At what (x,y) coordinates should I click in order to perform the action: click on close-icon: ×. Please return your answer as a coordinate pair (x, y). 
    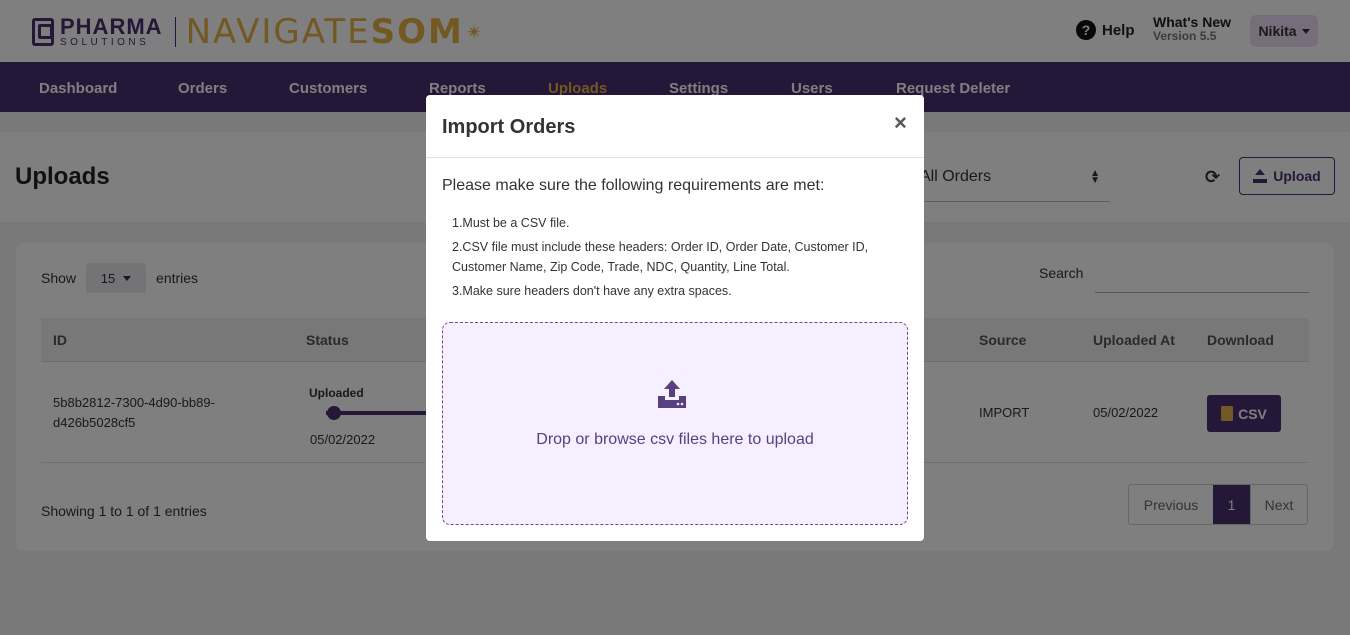
    Looking at the image, I should click on (900, 123).